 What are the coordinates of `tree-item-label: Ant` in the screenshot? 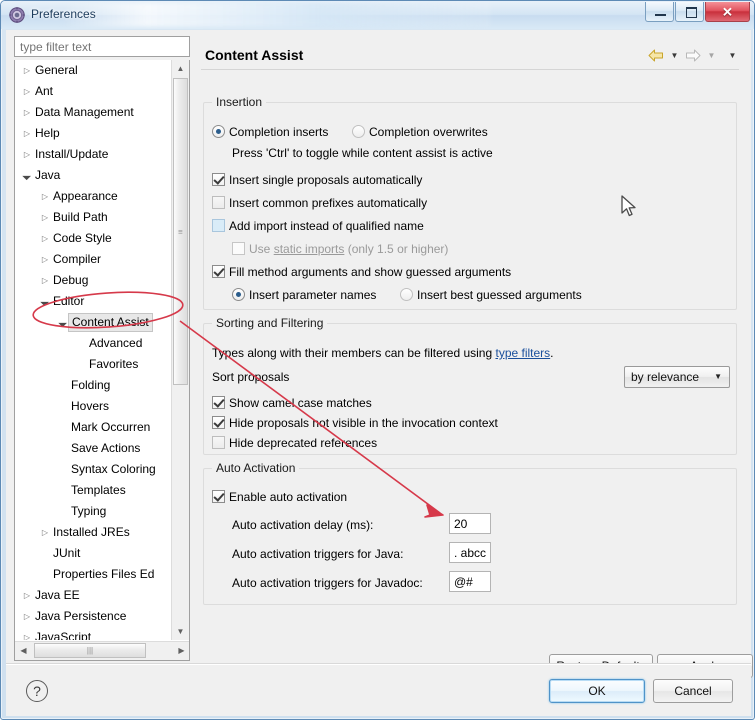 It's located at (44, 91).